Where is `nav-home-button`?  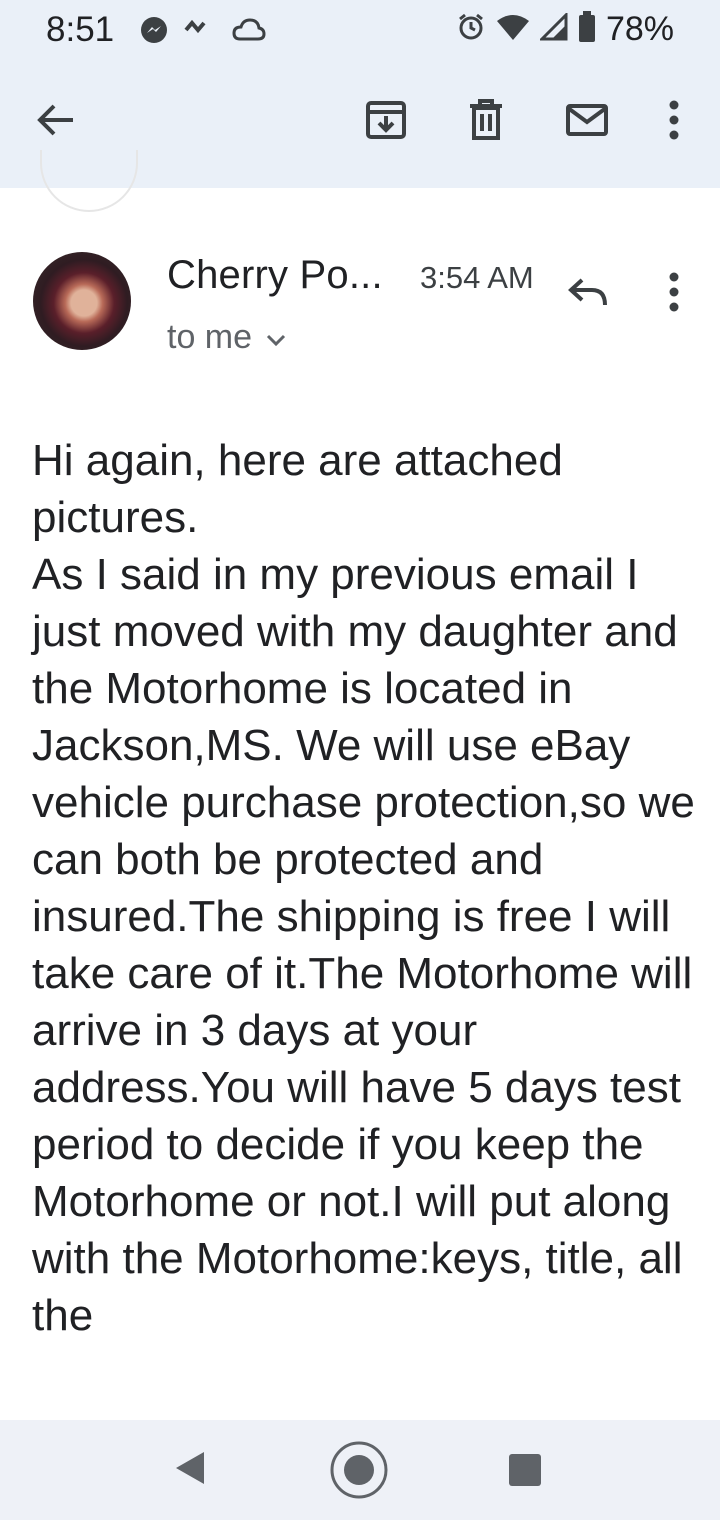 nav-home-button is located at coordinates (359, 1470).